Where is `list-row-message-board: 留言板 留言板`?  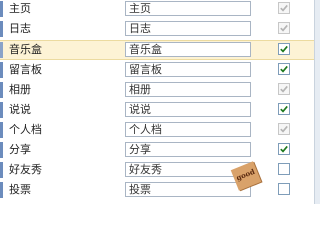 list-row-message-board: 留言板 留言板 is located at coordinates (160, 70).